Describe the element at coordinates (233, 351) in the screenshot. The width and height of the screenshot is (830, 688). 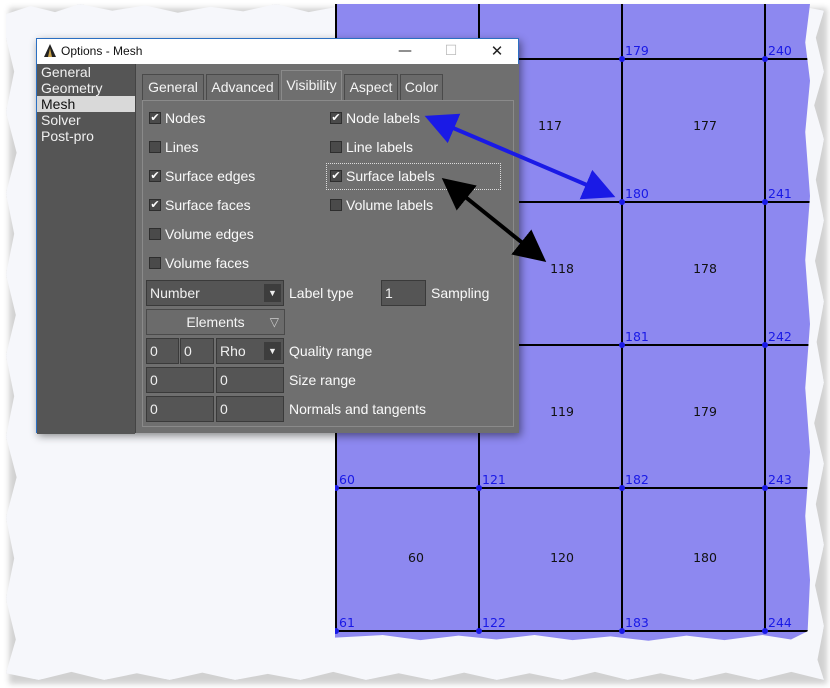
I see `quality-measure-value: Rho` at that location.